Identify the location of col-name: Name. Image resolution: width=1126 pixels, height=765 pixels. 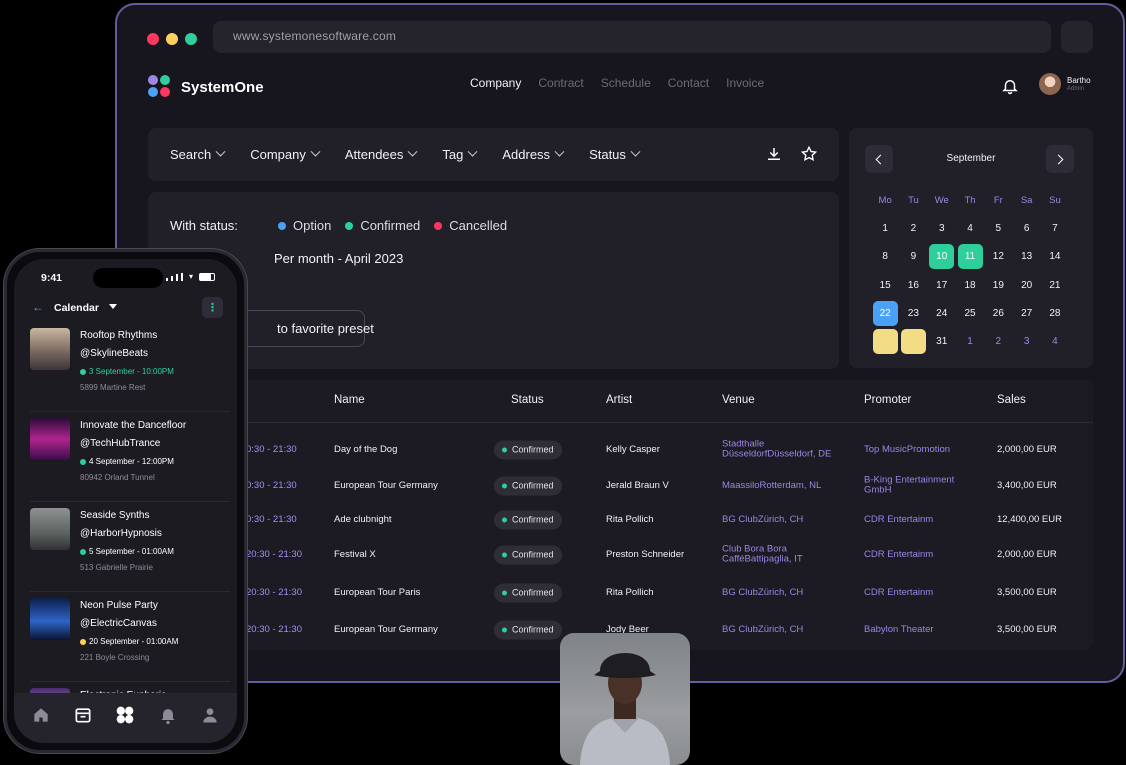
(349, 400).